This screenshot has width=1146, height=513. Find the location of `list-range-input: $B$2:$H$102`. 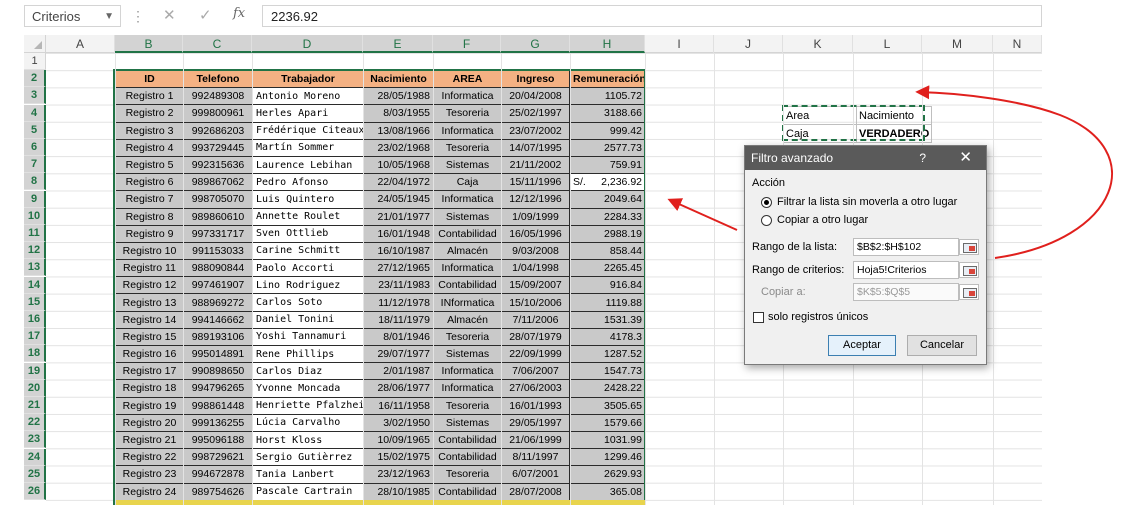

list-range-input: $B$2:$H$102 is located at coordinates (906, 247).